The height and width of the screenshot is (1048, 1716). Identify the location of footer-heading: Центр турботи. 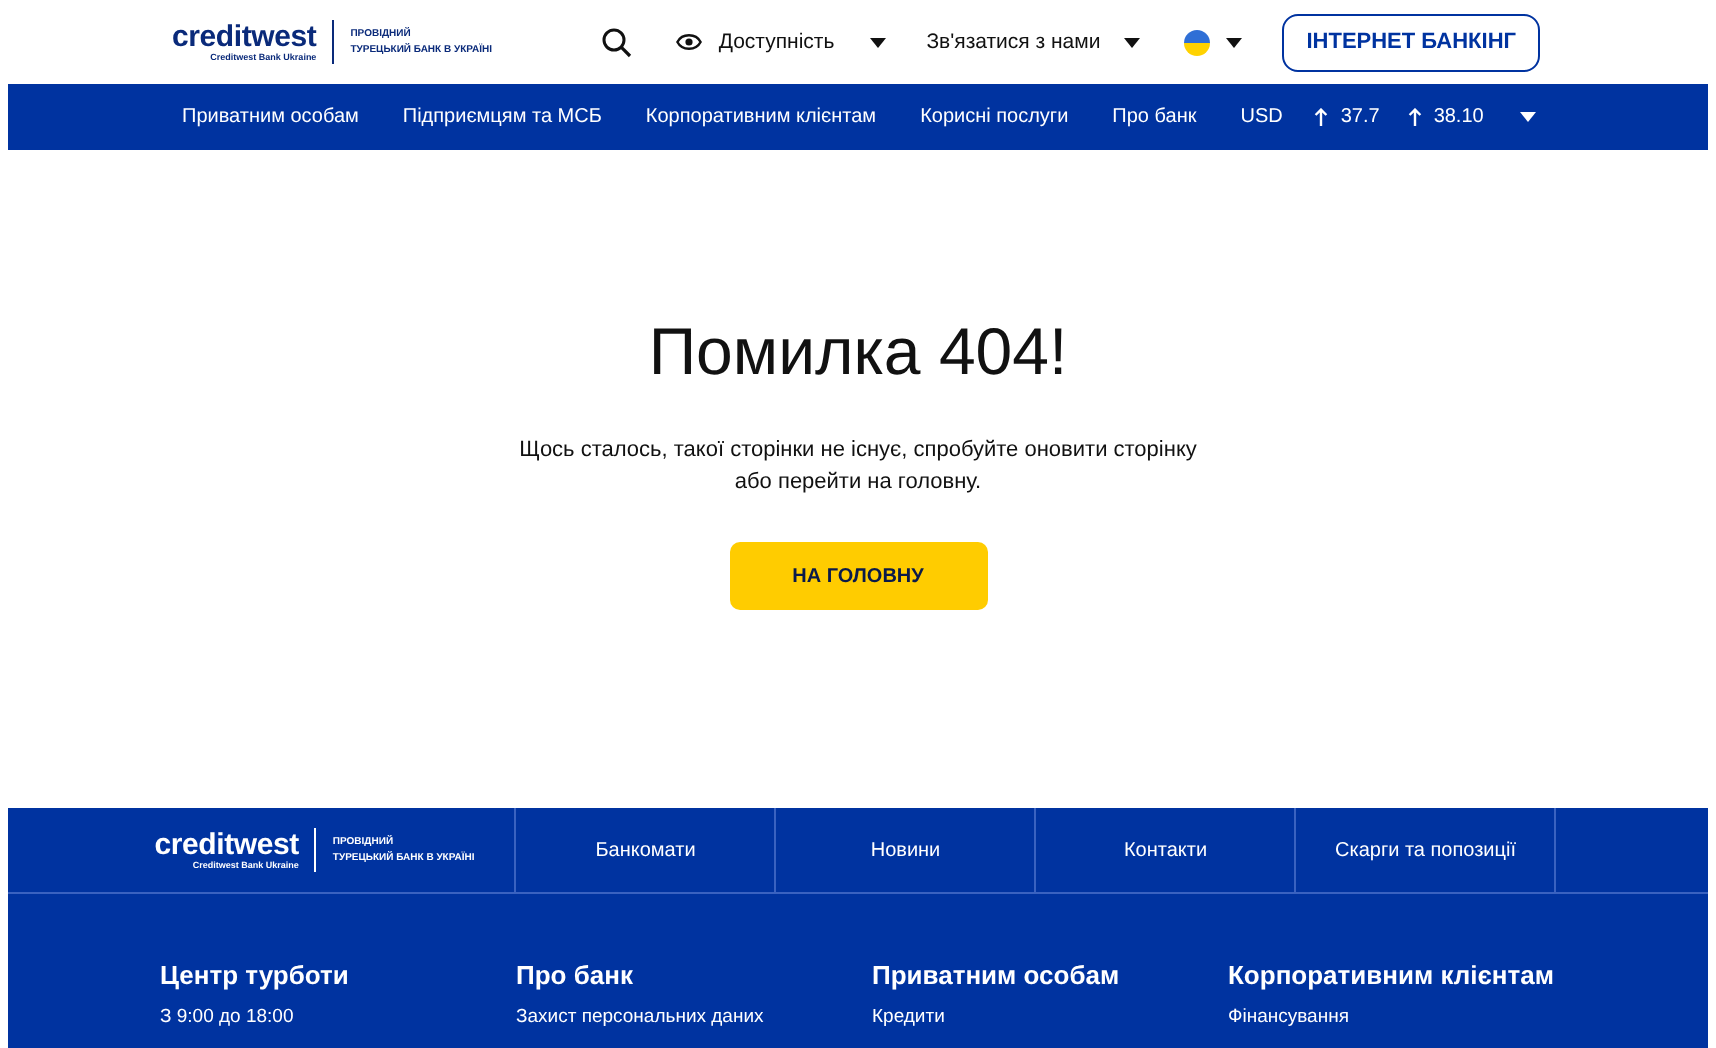
(255, 975).